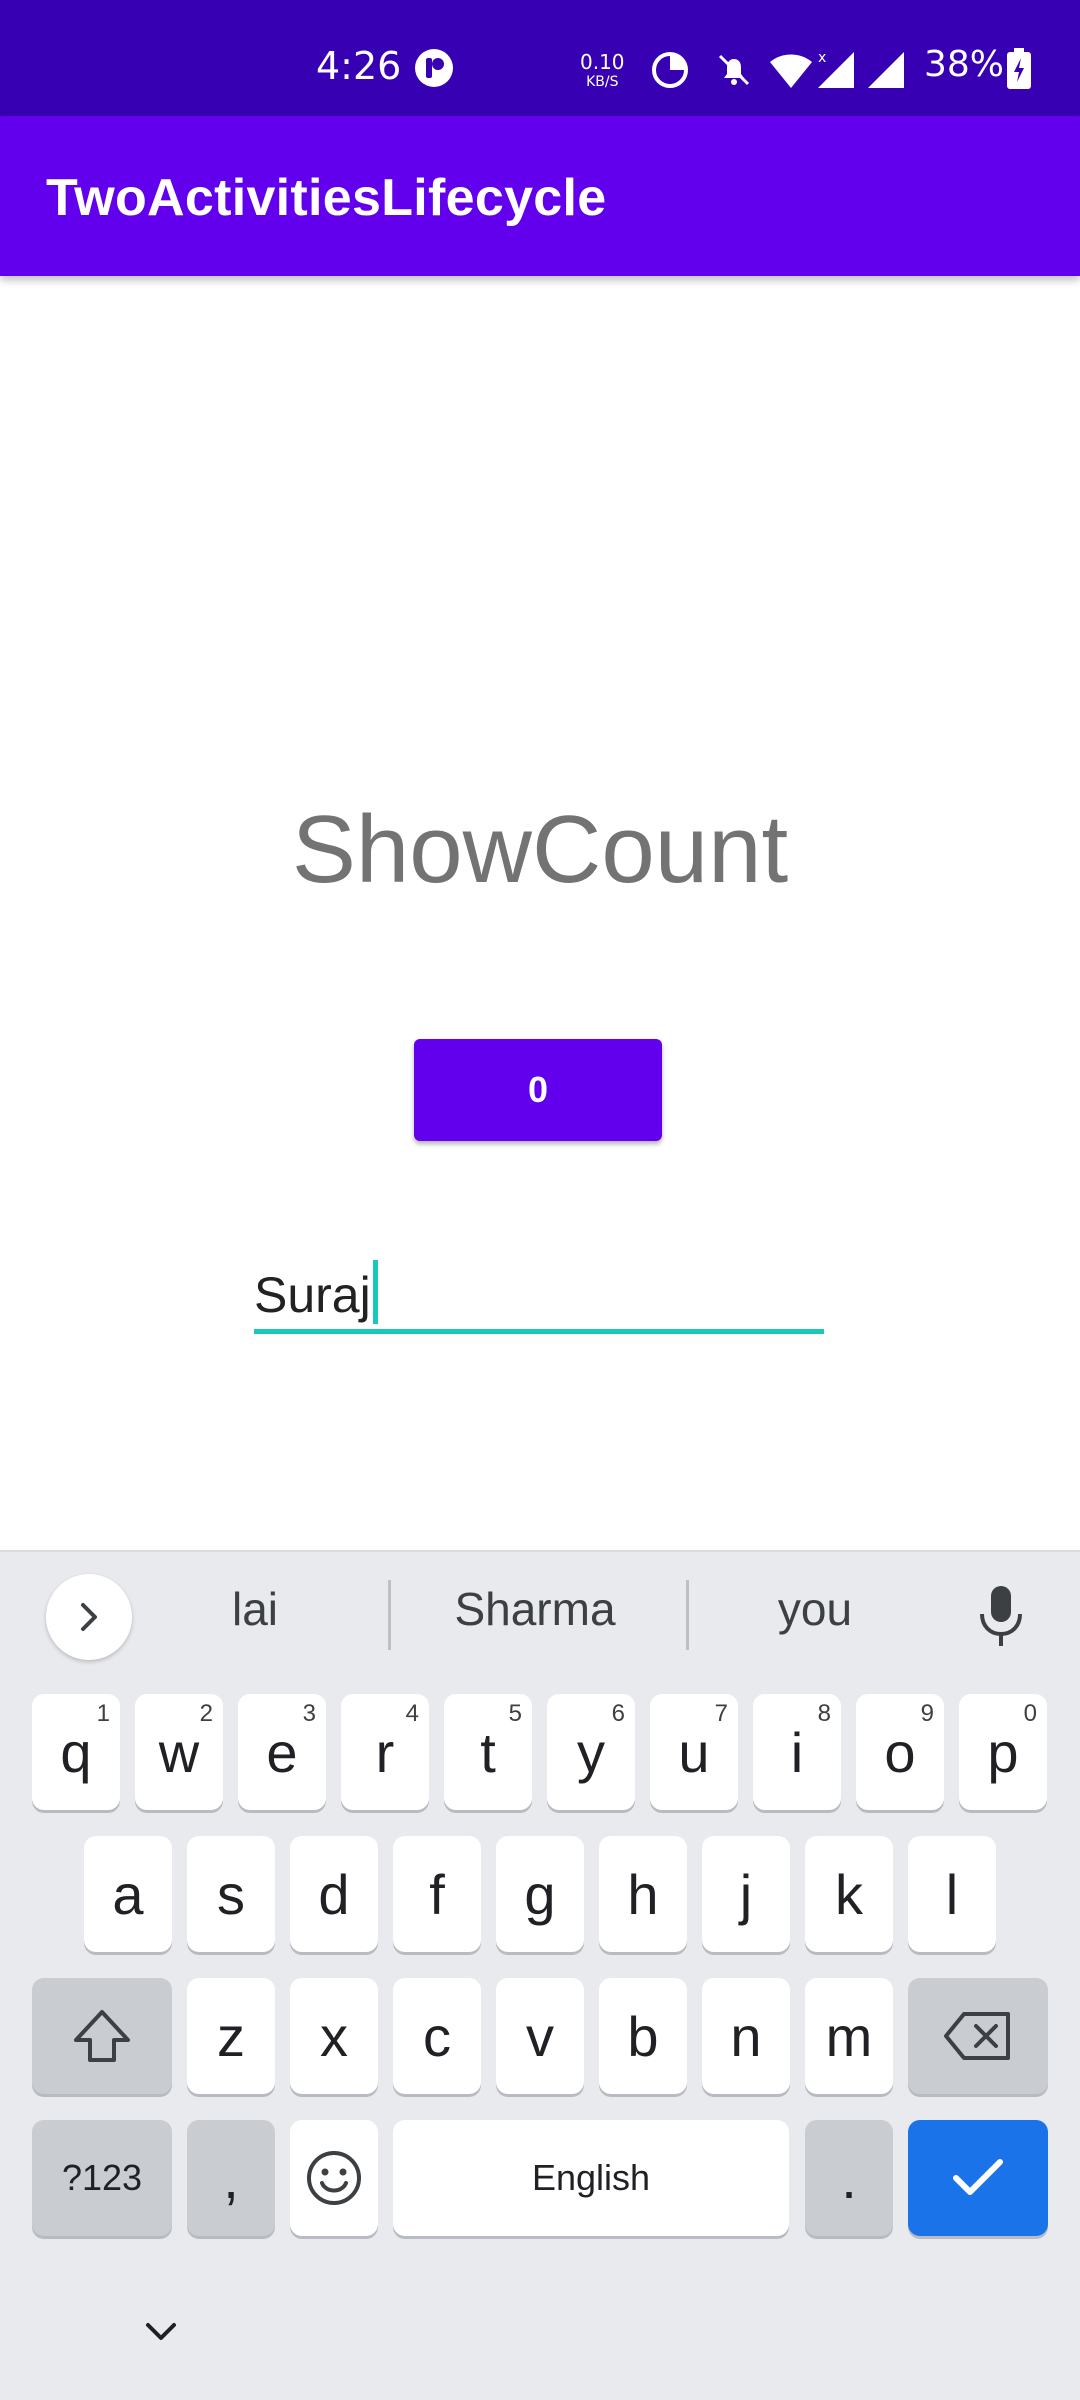 This screenshot has height=2400, width=1080. What do you see at coordinates (231, 1894) in the screenshot?
I see `key-s: s` at bounding box center [231, 1894].